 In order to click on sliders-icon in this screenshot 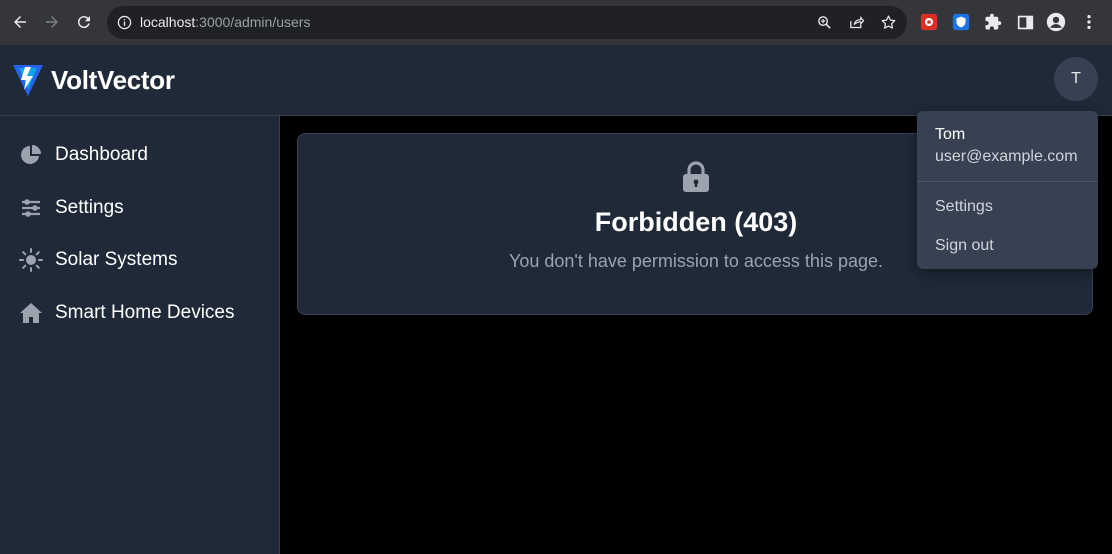, I will do `click(31, 208)`.